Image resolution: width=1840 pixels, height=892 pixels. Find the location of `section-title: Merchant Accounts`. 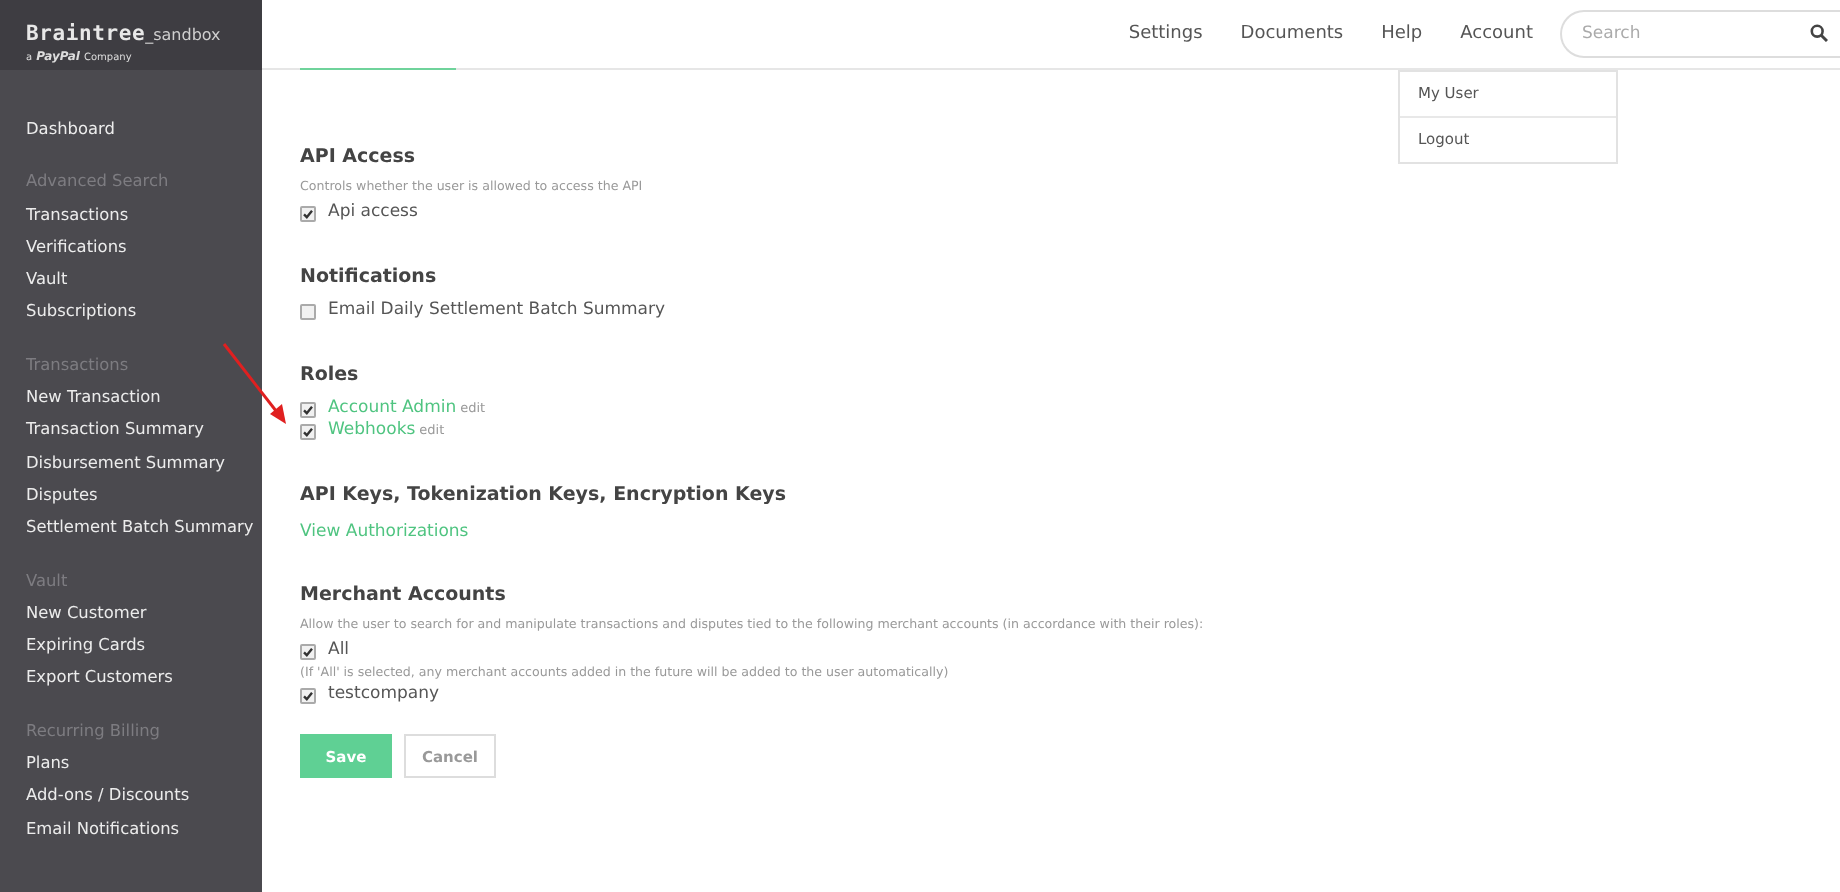

section-title: Merchant Accounts is located at coordinates (403, 595).